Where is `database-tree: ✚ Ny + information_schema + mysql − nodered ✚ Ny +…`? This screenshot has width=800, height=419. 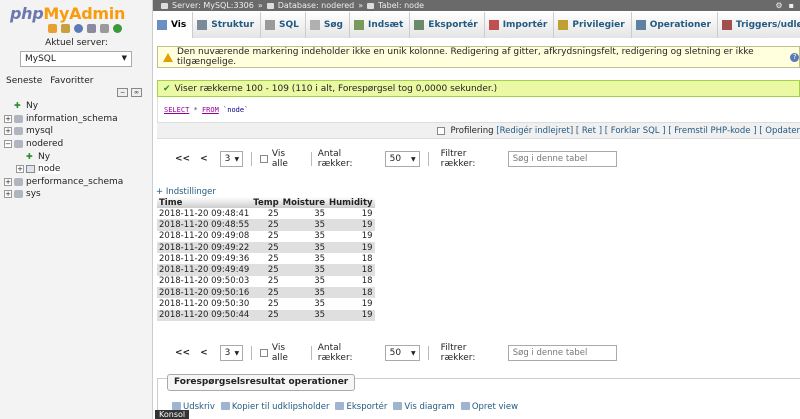
database-tree: ✚ Ny + information_schema + mysql − nodered ✚ Ny +… is located at coordinates (78, 150).